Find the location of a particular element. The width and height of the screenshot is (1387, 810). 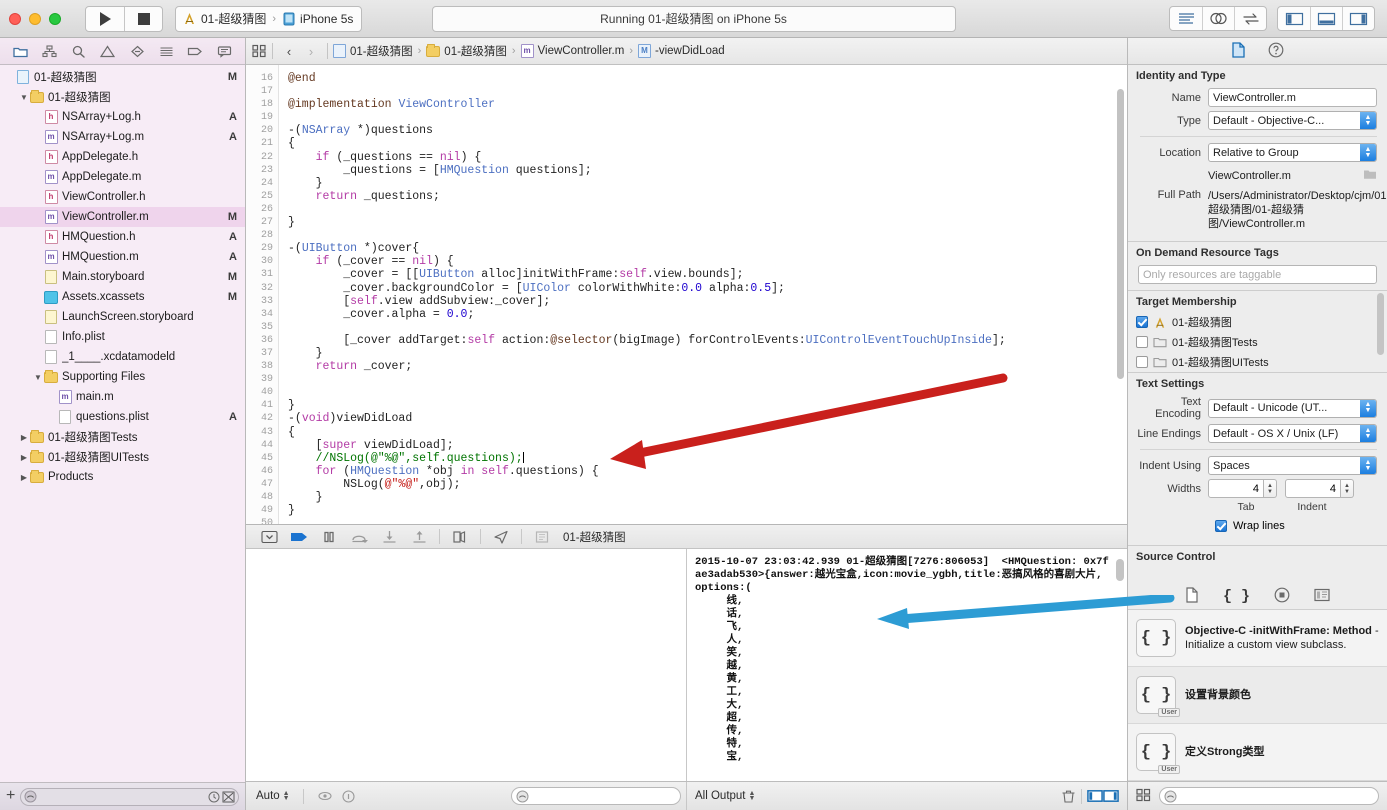

file-tree-row: m main.m is located at coordinates (122, 397).